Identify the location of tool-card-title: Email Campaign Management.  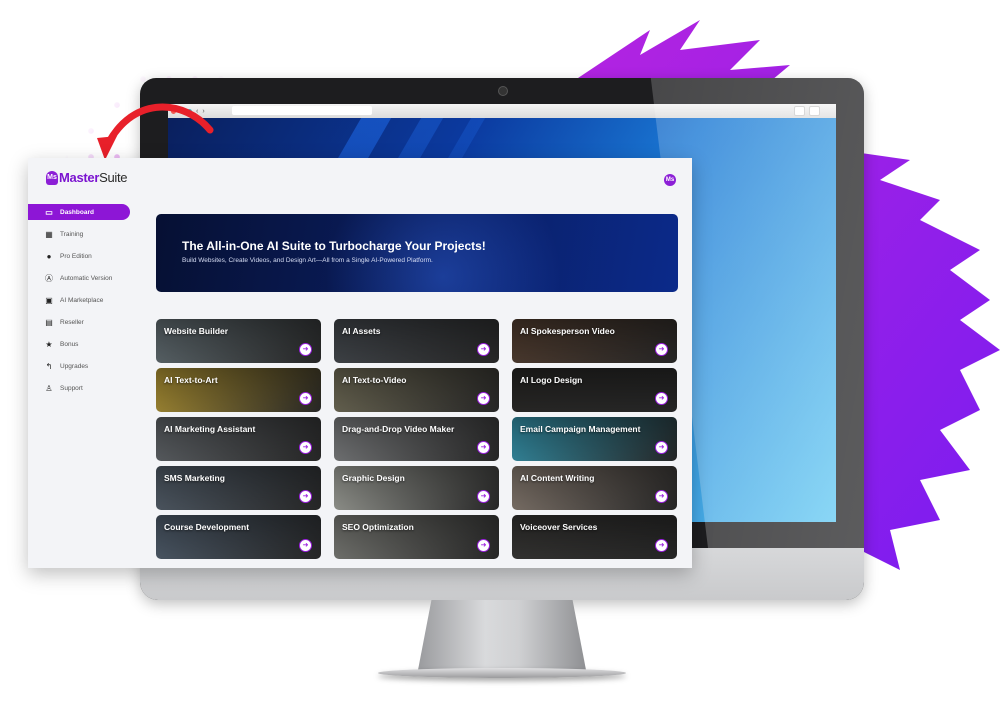
(580, 429).